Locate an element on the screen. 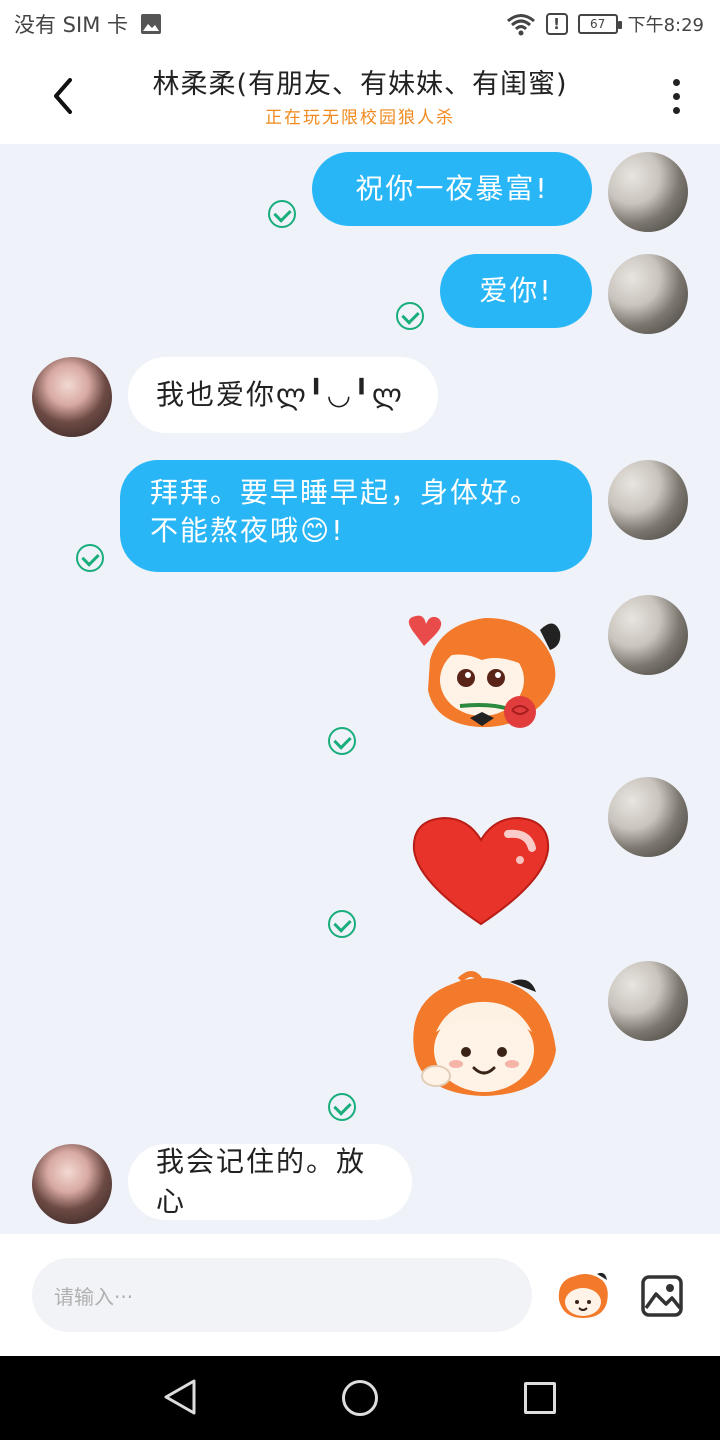 The height and width of the screenshot is (1440, 720). image-picker-icon is located at coordinates (662, 1296).